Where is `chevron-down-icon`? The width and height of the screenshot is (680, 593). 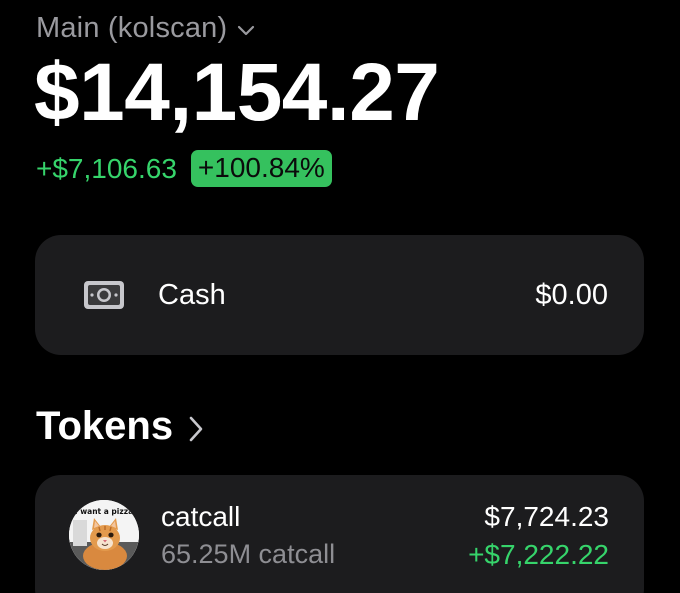
chevron-down-icon is located at coordinates (246, 30).